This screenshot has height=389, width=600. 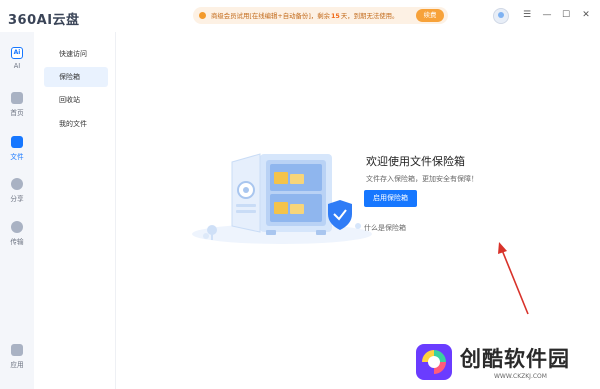 What do you see at coordinates (422, 179) in the screenshot?
I see `vault-welcome-subtitle: 文件存入保险箱，更加安全有保障！` at bounding box center [422, 179].